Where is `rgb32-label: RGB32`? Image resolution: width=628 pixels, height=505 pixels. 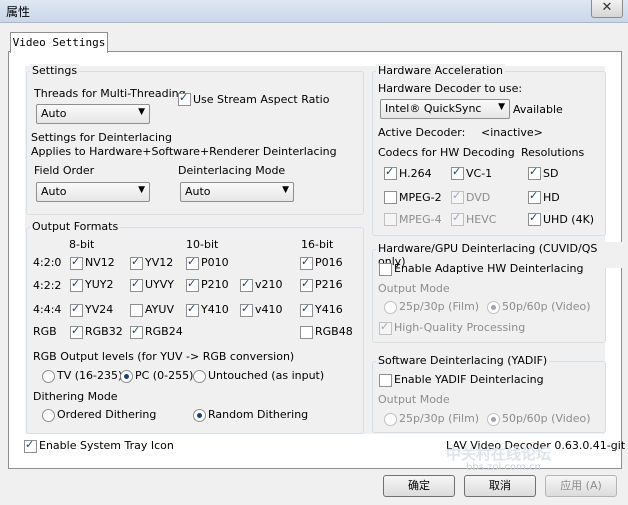 rgb32-label: RGB32 is located at coordinates (104, 331).